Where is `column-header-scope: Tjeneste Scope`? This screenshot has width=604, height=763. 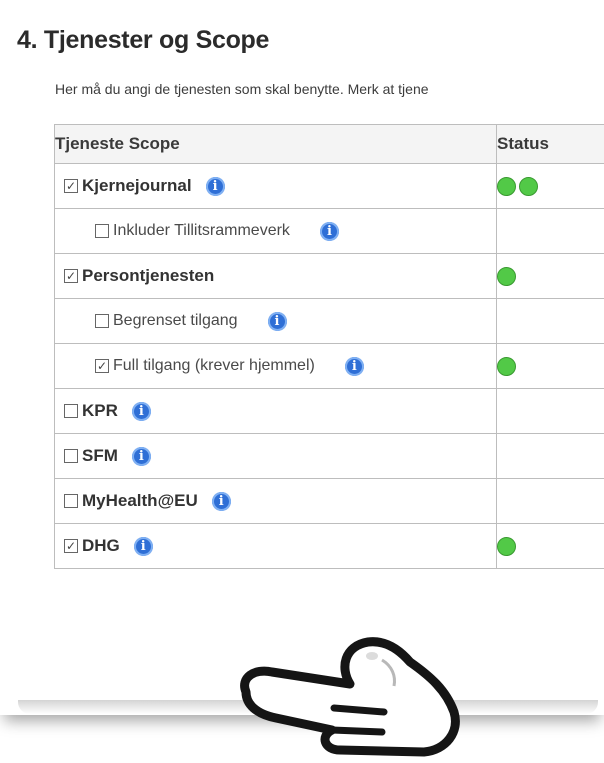
column-header-scope: Tjeneste Scope is located at coordinates (275, 144).